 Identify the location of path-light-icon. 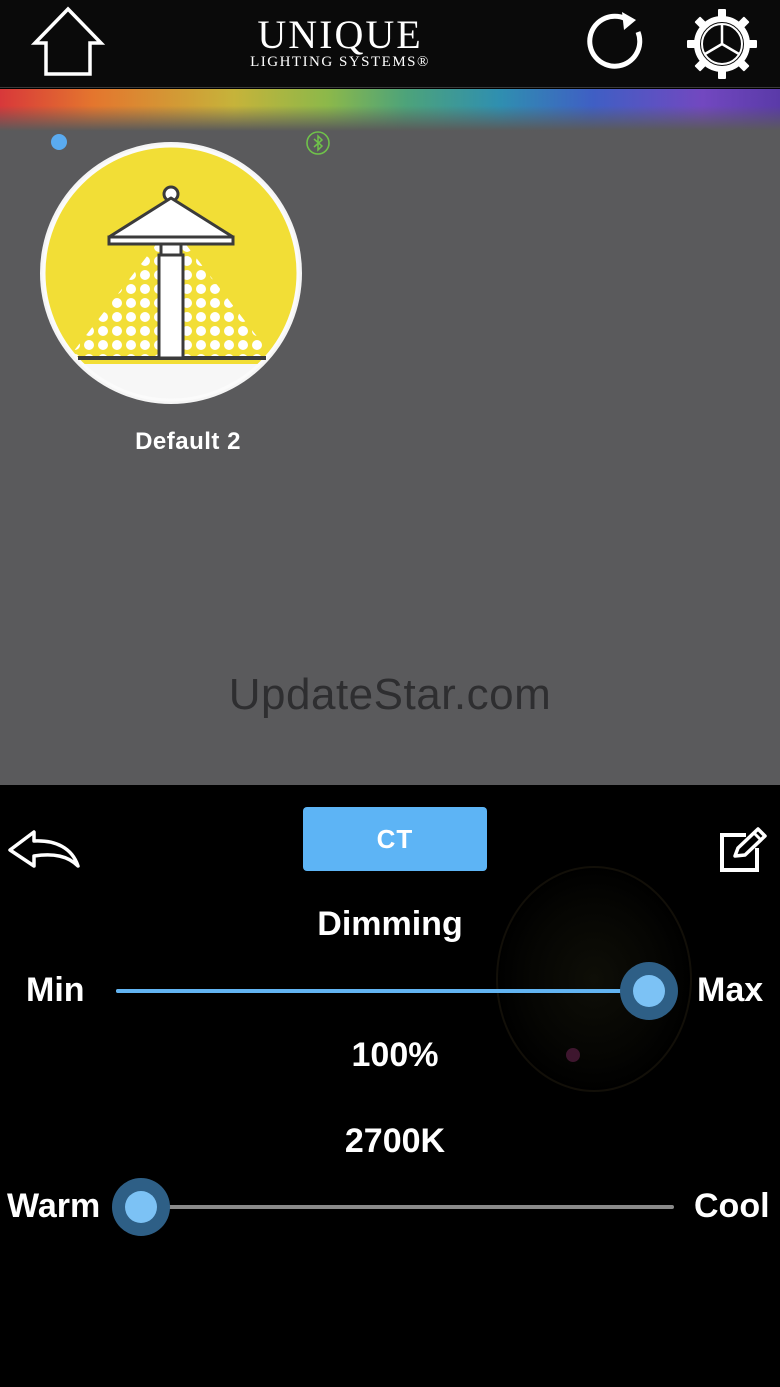
(171, 273).